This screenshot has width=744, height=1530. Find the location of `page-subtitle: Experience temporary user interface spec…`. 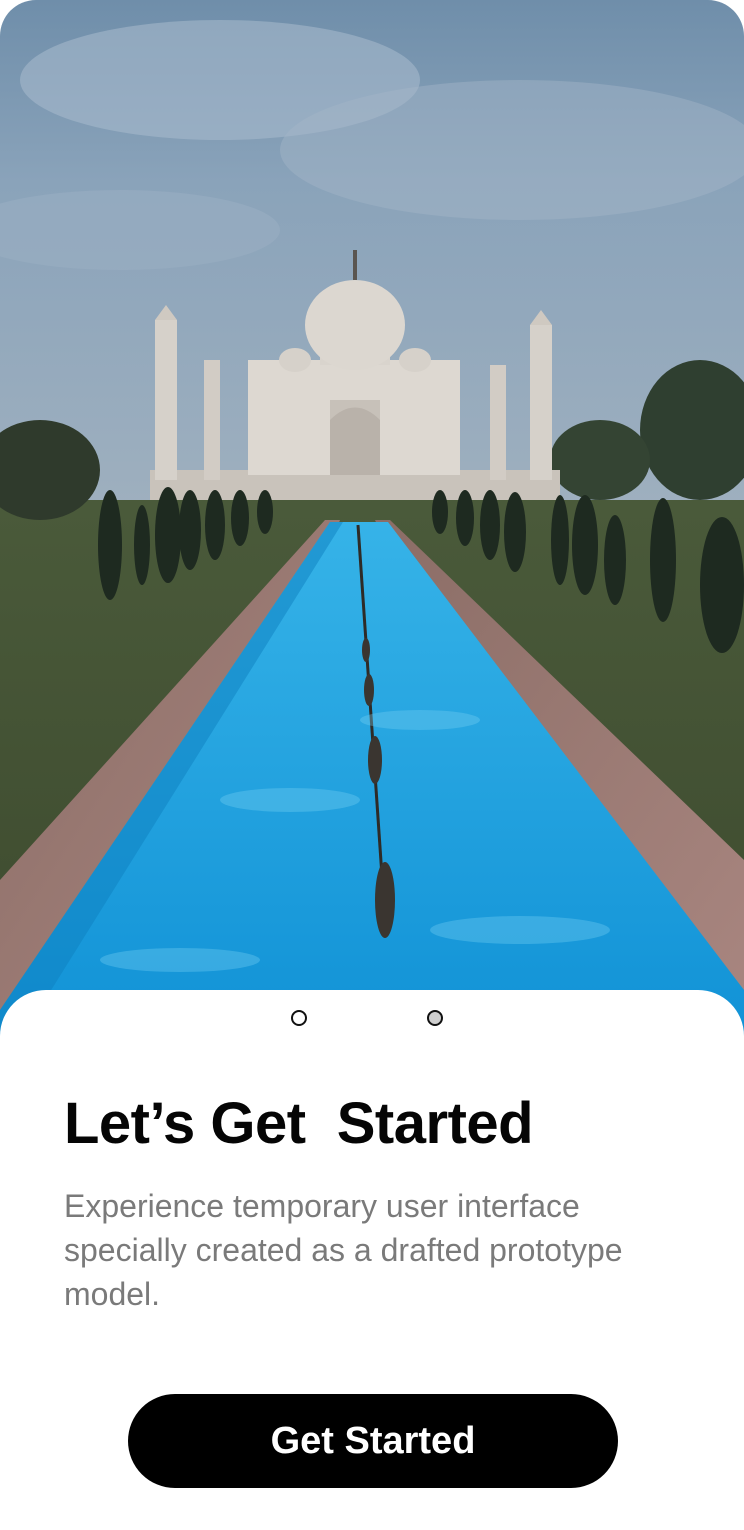

page-subtitle: Experience temporary user interface spec… is located at coordinates (343, 1250).